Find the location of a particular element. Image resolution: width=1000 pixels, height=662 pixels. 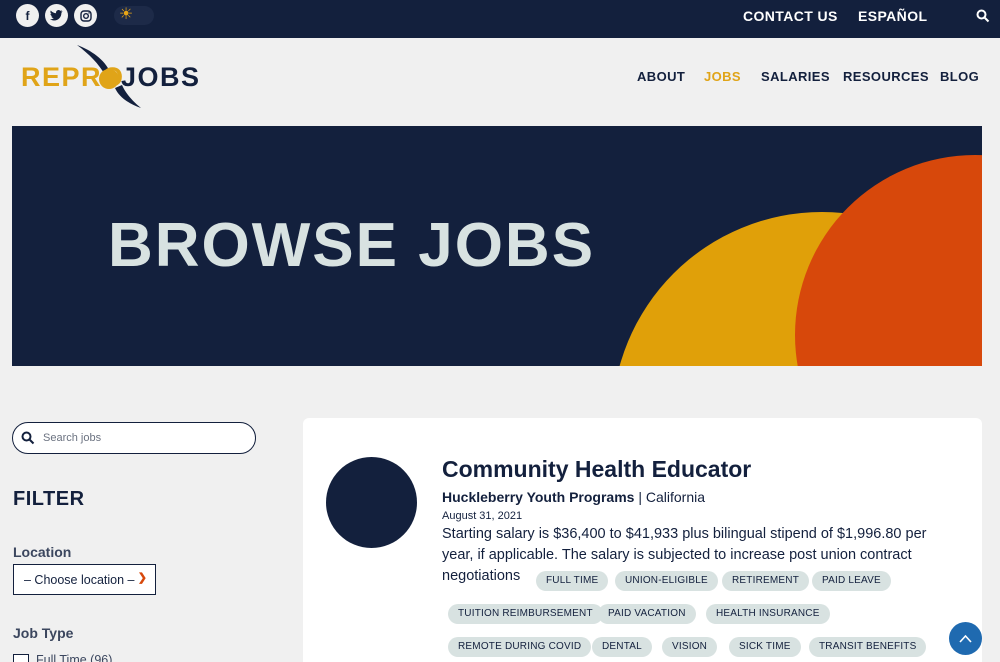

job-tag: VISION is located at coordinates (690, 647).